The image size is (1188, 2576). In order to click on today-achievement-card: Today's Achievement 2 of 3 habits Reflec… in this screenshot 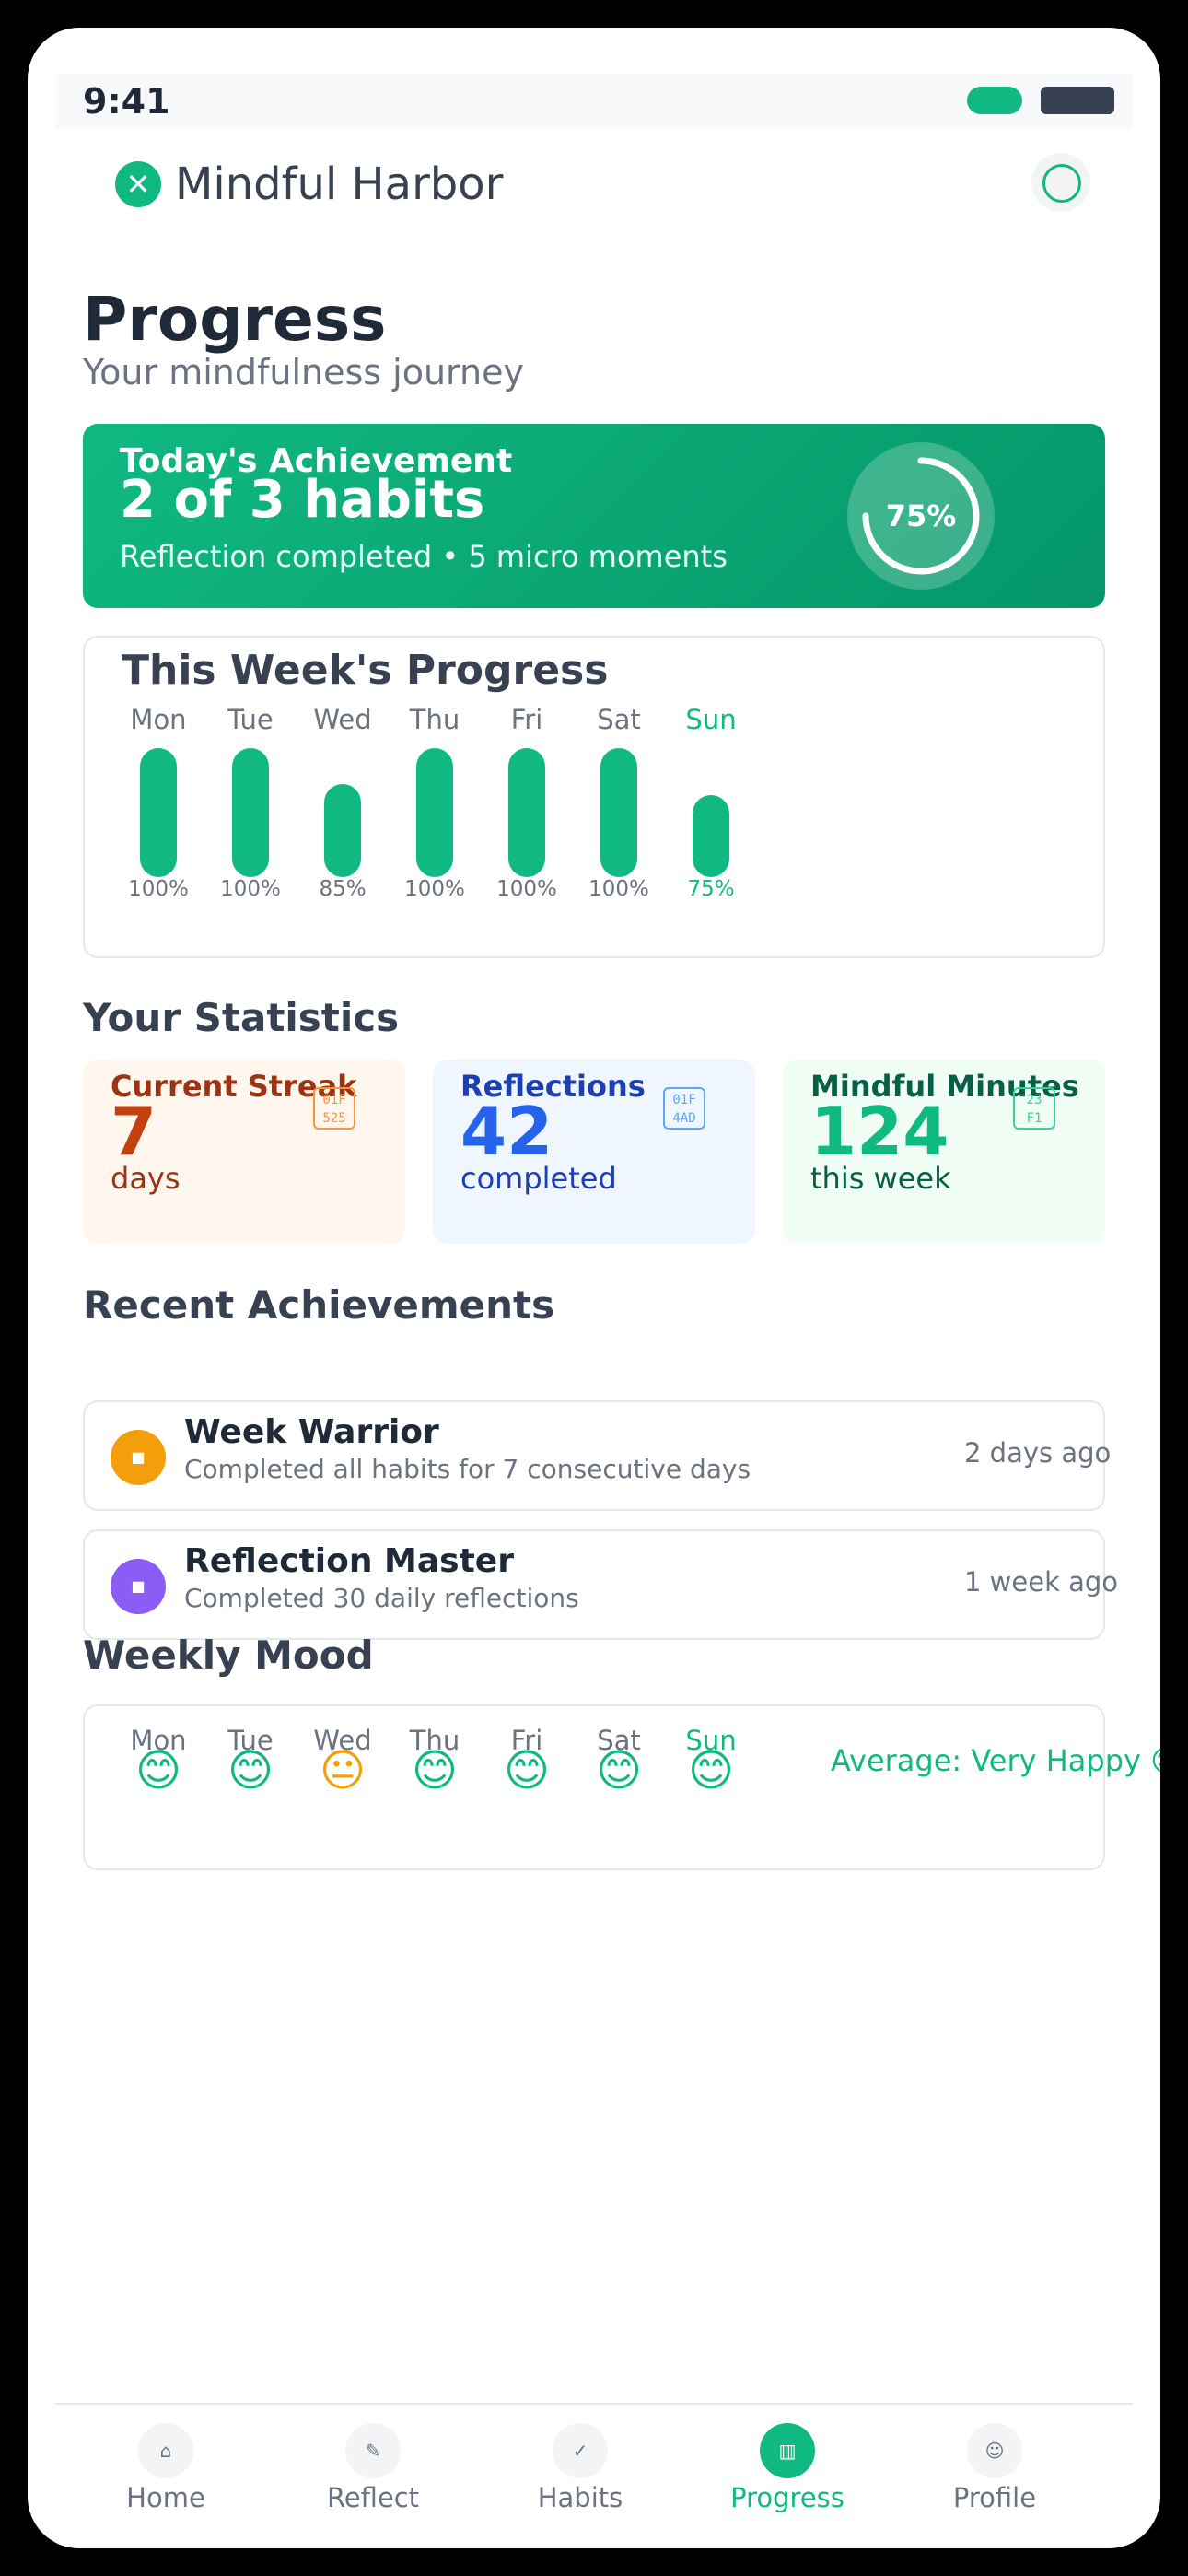, I will do `click(594, 516)`.